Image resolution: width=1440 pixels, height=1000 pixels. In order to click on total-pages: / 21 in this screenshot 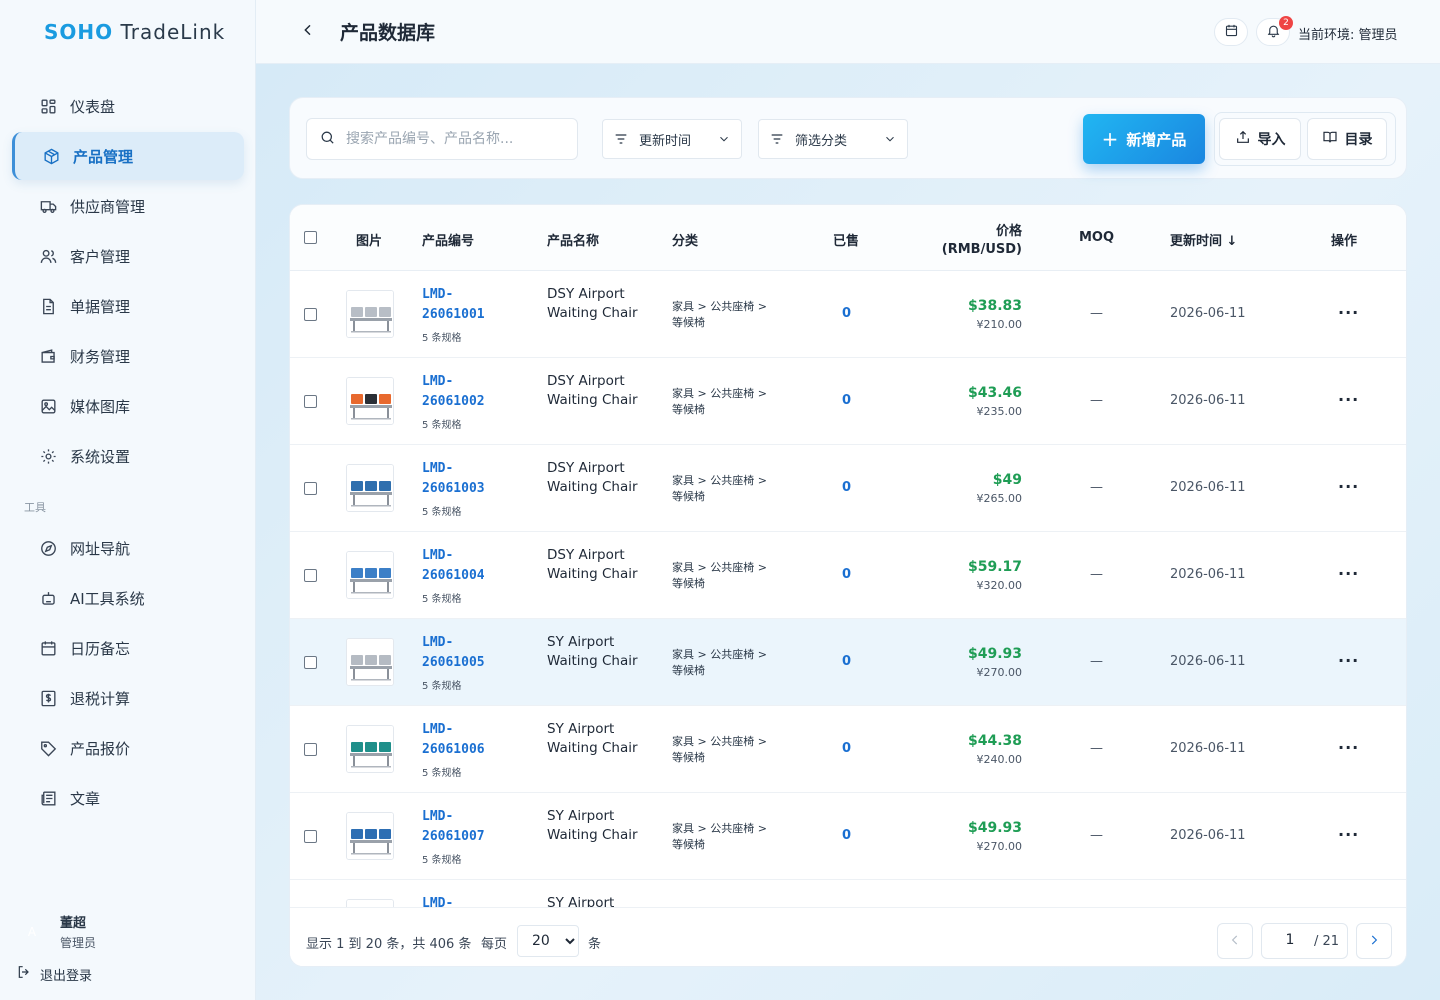, I will do `click(1327, 941)`.